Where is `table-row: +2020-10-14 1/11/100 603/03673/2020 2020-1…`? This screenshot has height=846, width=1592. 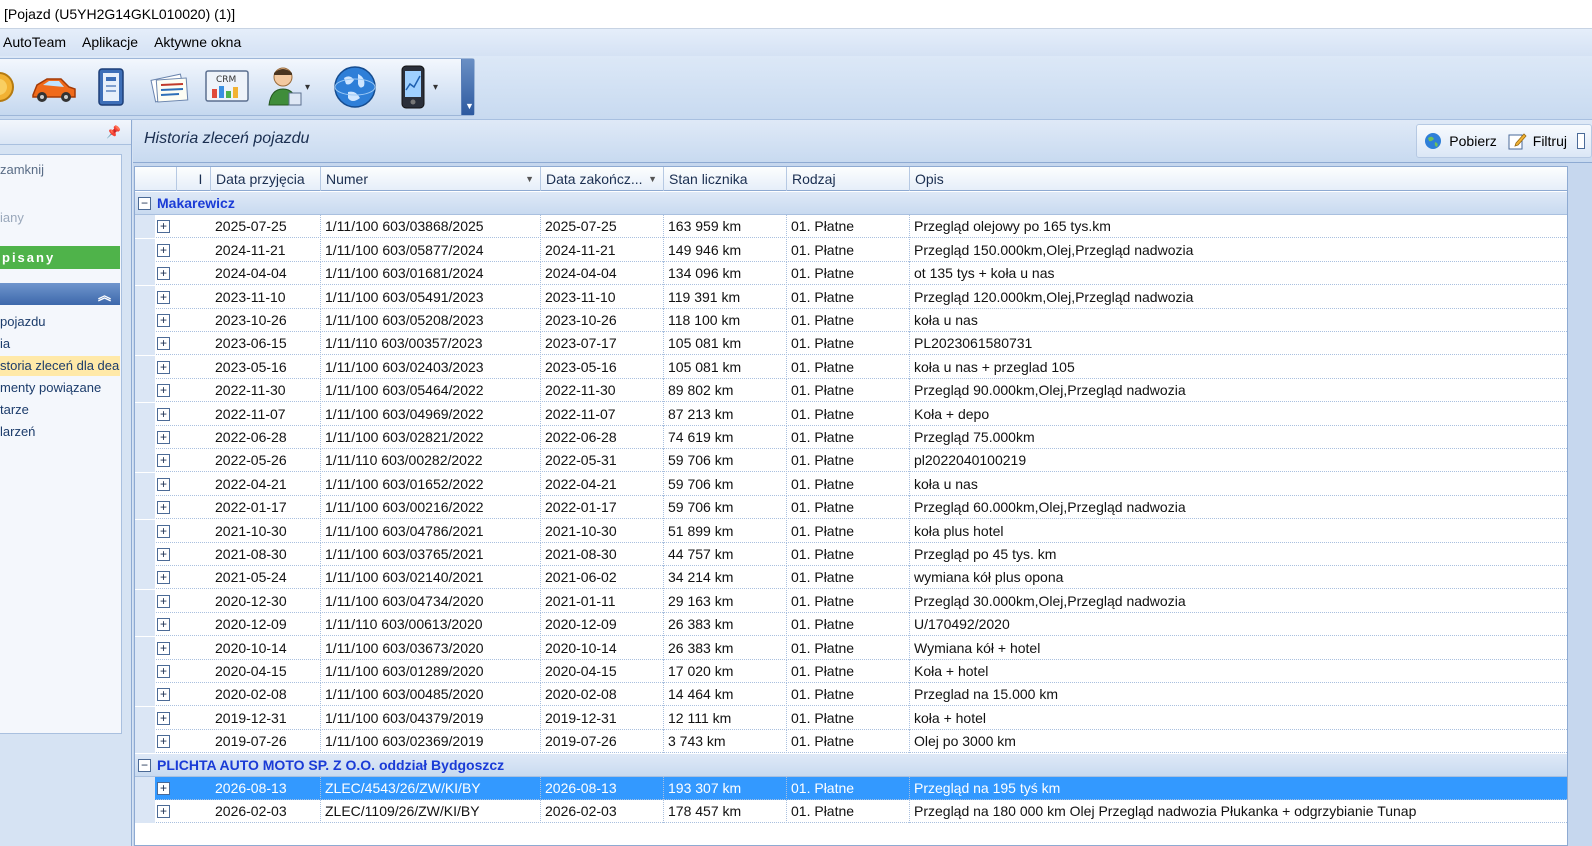
table-row: +2020-10-14 1/11/100 603/03673/2020 2020-1… is located at coordinates (851, 648).